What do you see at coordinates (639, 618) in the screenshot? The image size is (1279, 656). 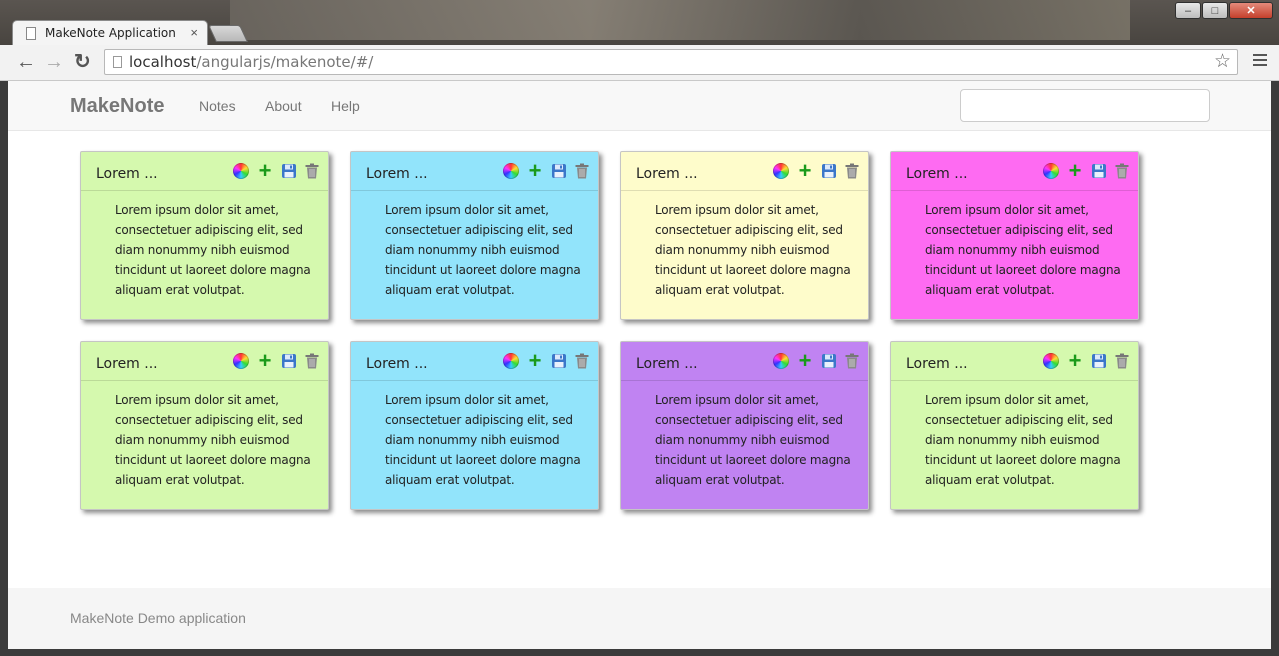 I see `footer: MakeNote Demo application` at bounding box center [639, 618].